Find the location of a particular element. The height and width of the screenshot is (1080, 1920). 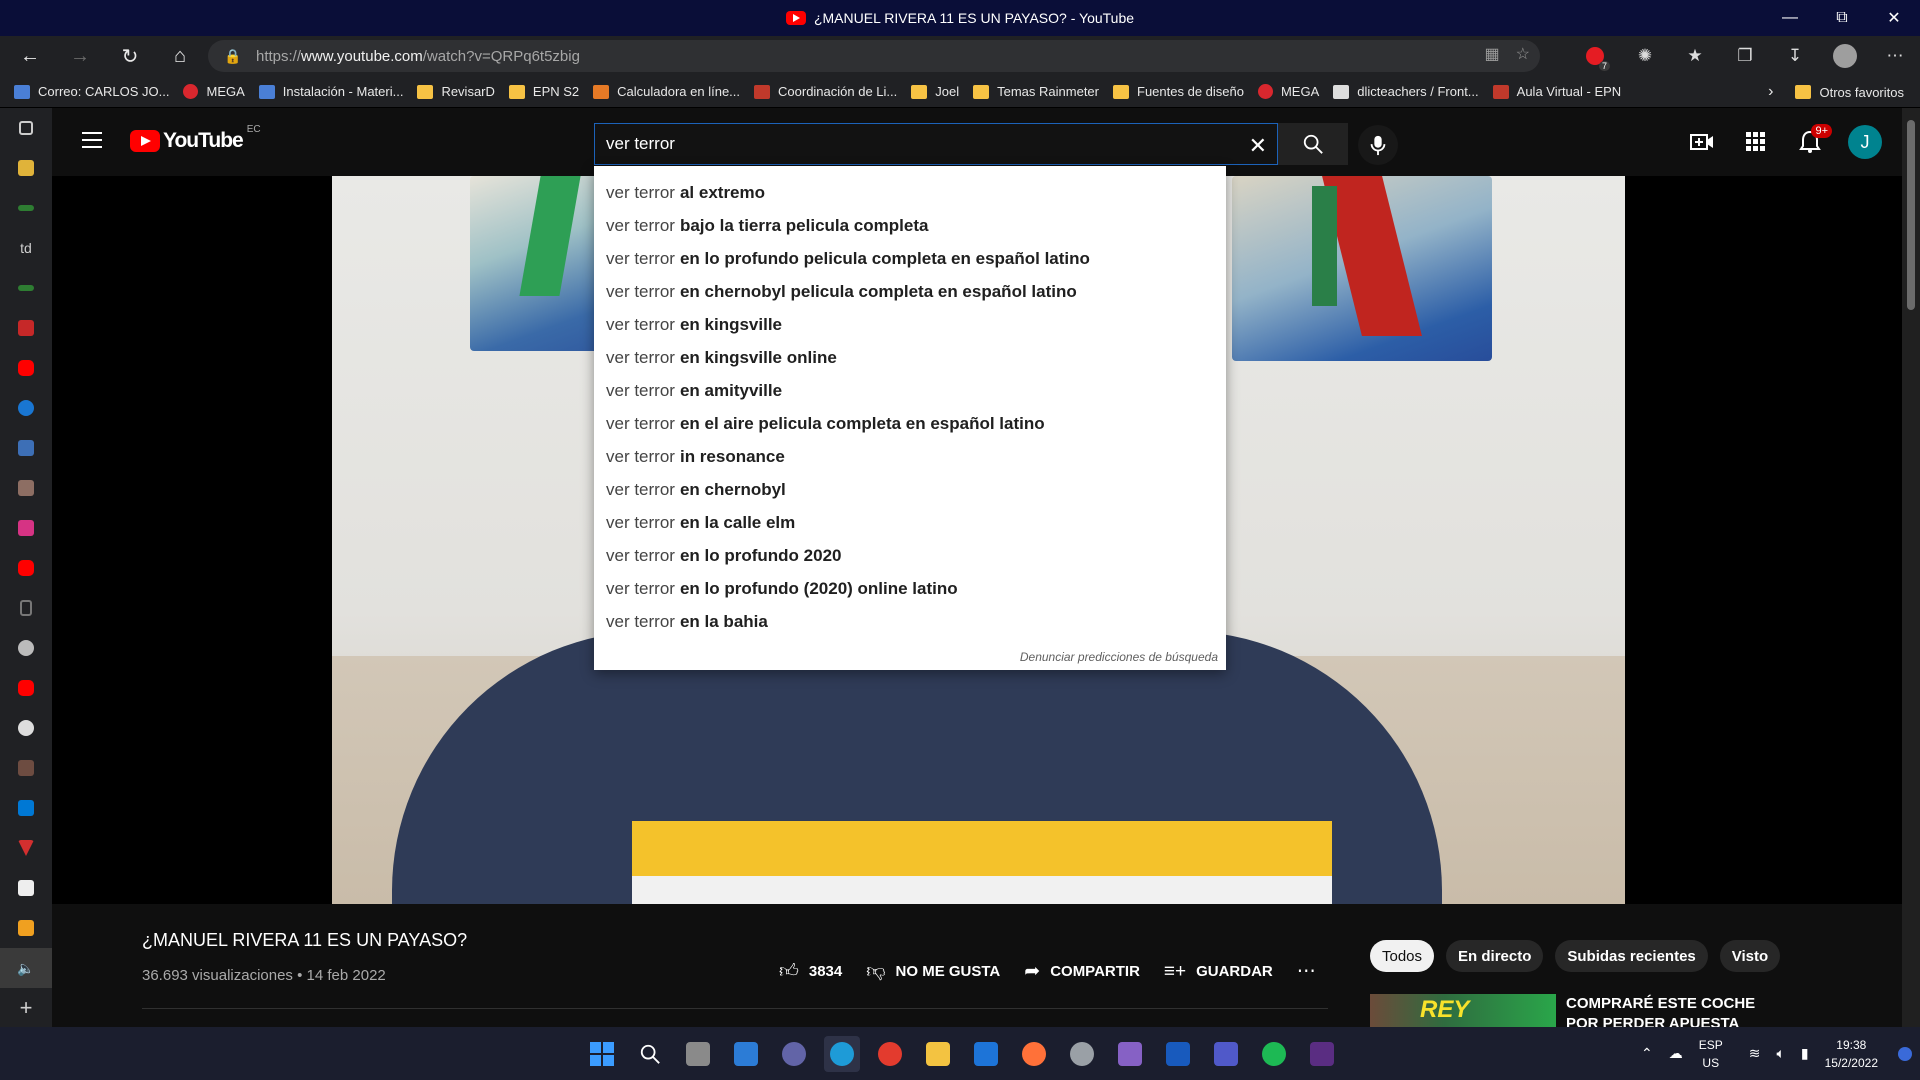

voice-search-button is located at coordinates (1378, 145).